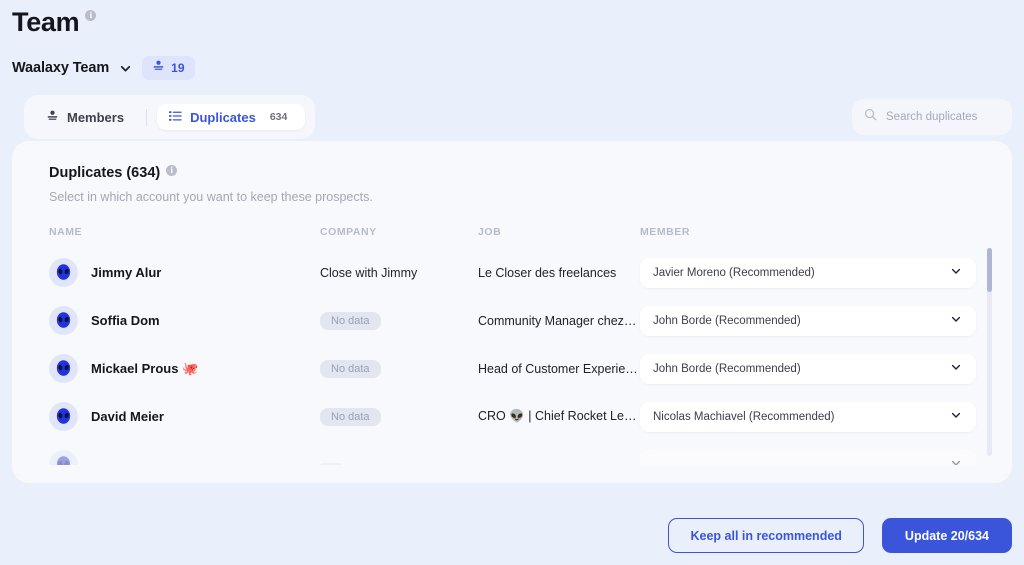 This screenshot has height=565, width=1024. I want to click on title-row: Team i, so click(518, 23).